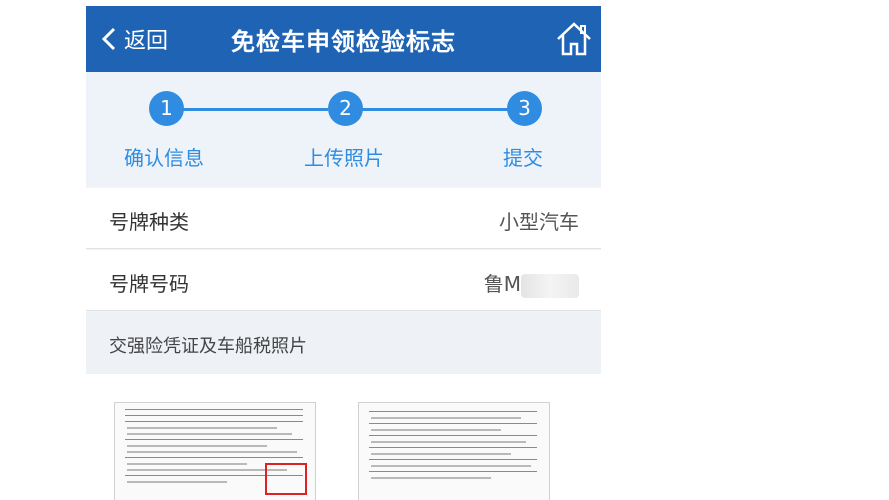 The image size is (889, 500). I want to click on insurance-certificate-photo, so click(215, 451).